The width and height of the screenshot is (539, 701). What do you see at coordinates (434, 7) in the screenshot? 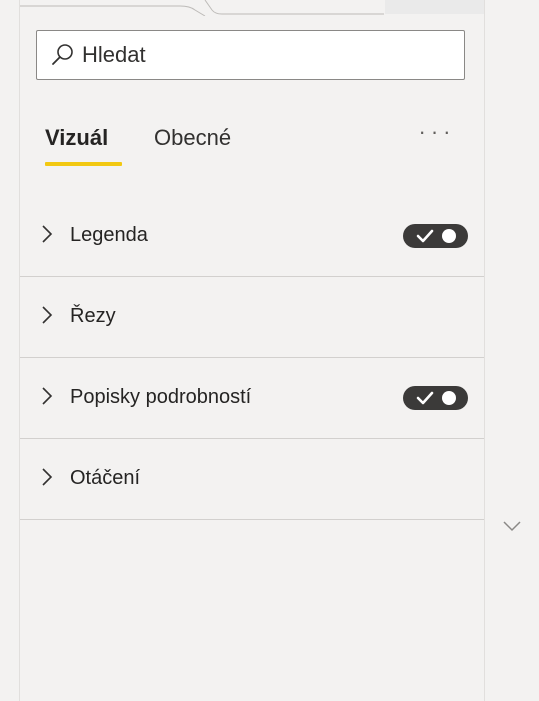
I see `tab-strip-background` at bounding box center [434, 7].